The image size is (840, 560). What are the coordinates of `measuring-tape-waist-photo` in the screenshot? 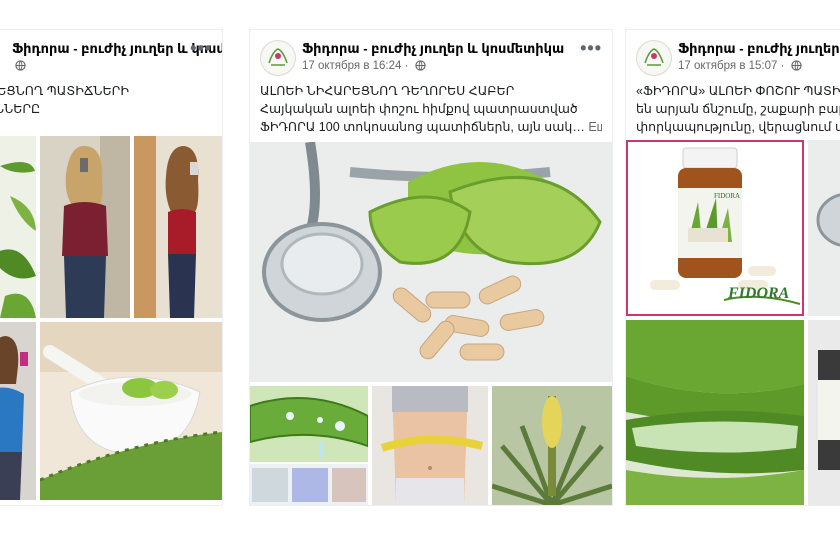 It's located at (430, 445).